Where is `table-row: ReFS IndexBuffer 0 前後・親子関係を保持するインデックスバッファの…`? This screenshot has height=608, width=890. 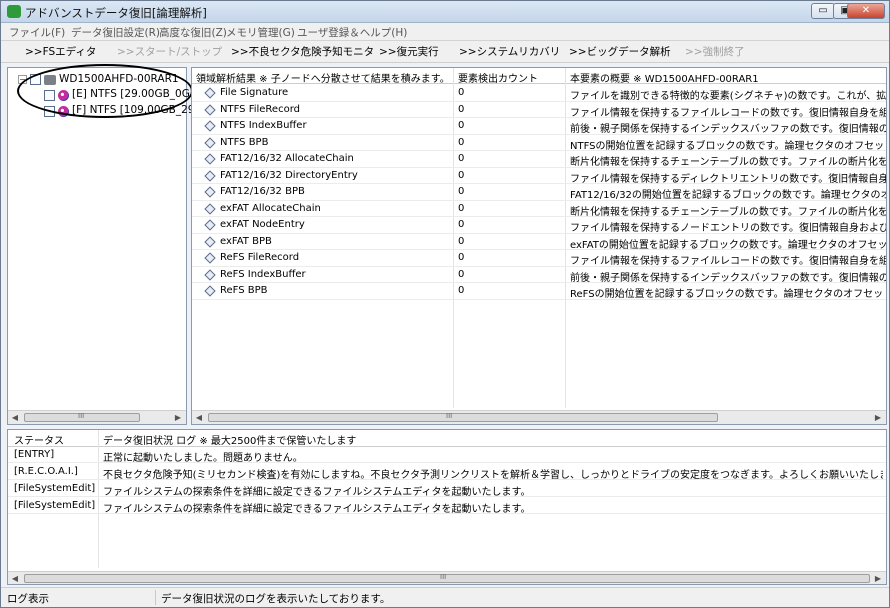 table-row: ReFS IndexBuffer 0 前後・親子関係を保持するインデックスバッファの… is located at coordinates (539, 275).